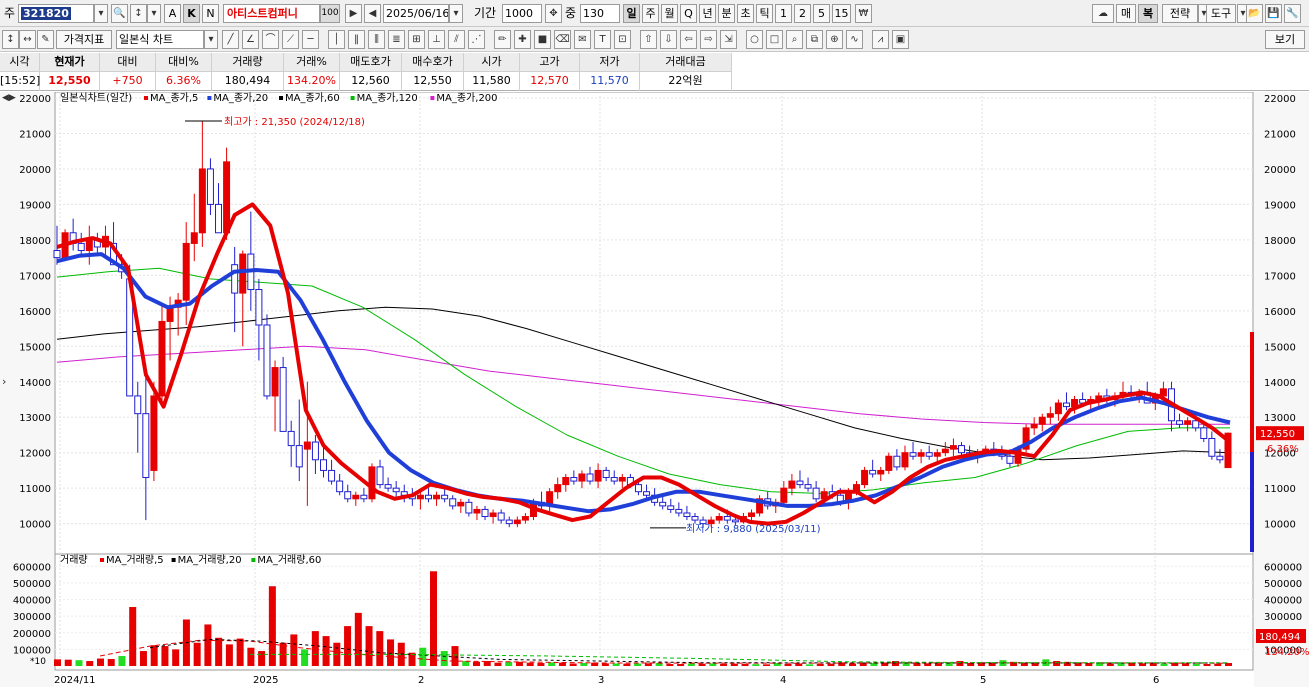  Describe the element at coordinates (436, 39) in the screenshot. I see `cycle-icon: ⊥` at that location.